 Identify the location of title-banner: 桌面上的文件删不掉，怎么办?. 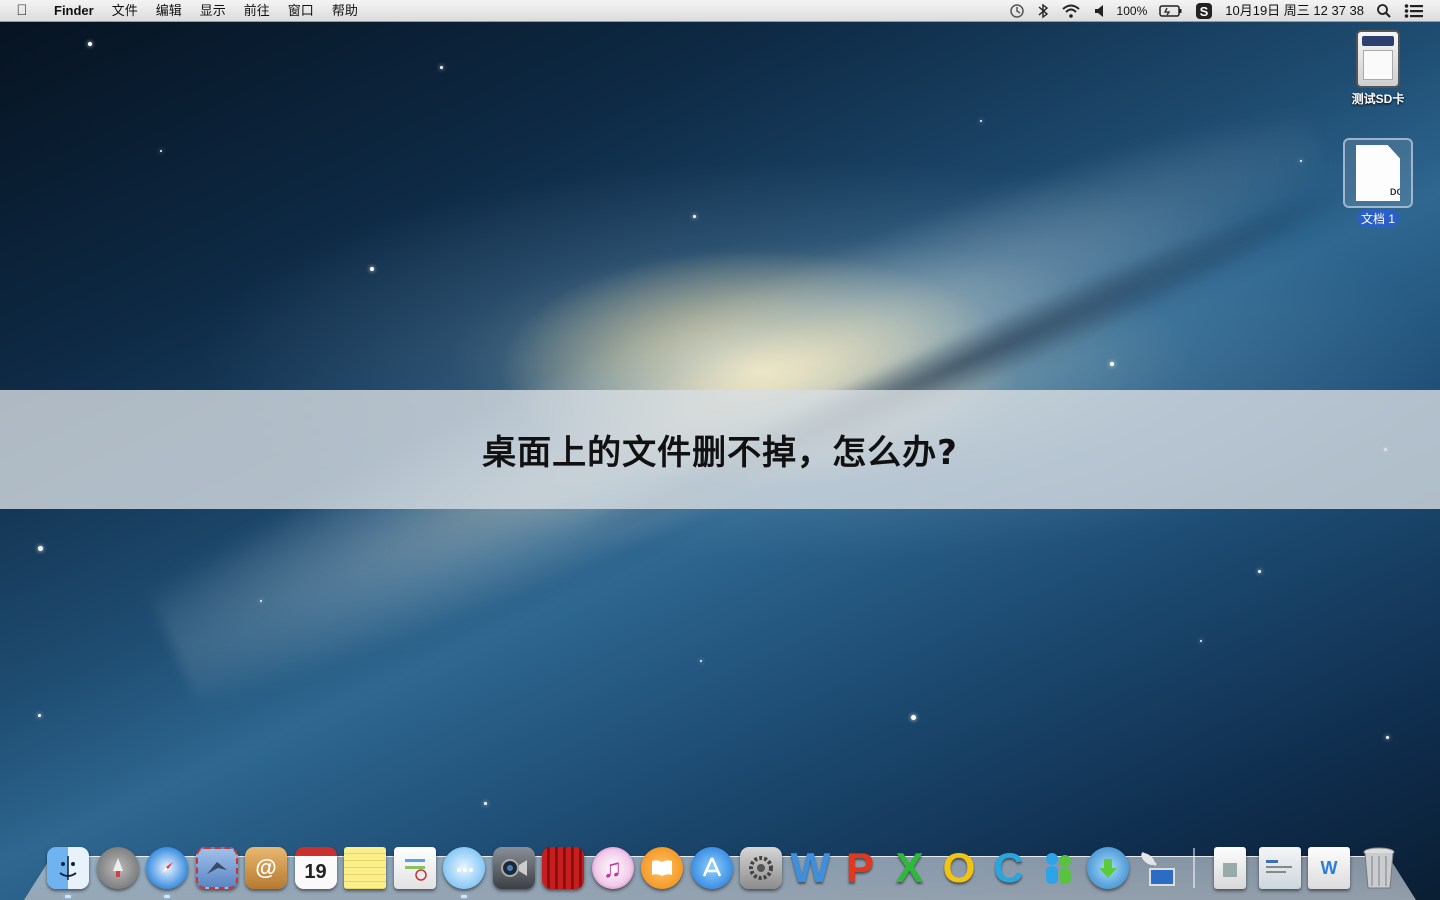
(720, 449).